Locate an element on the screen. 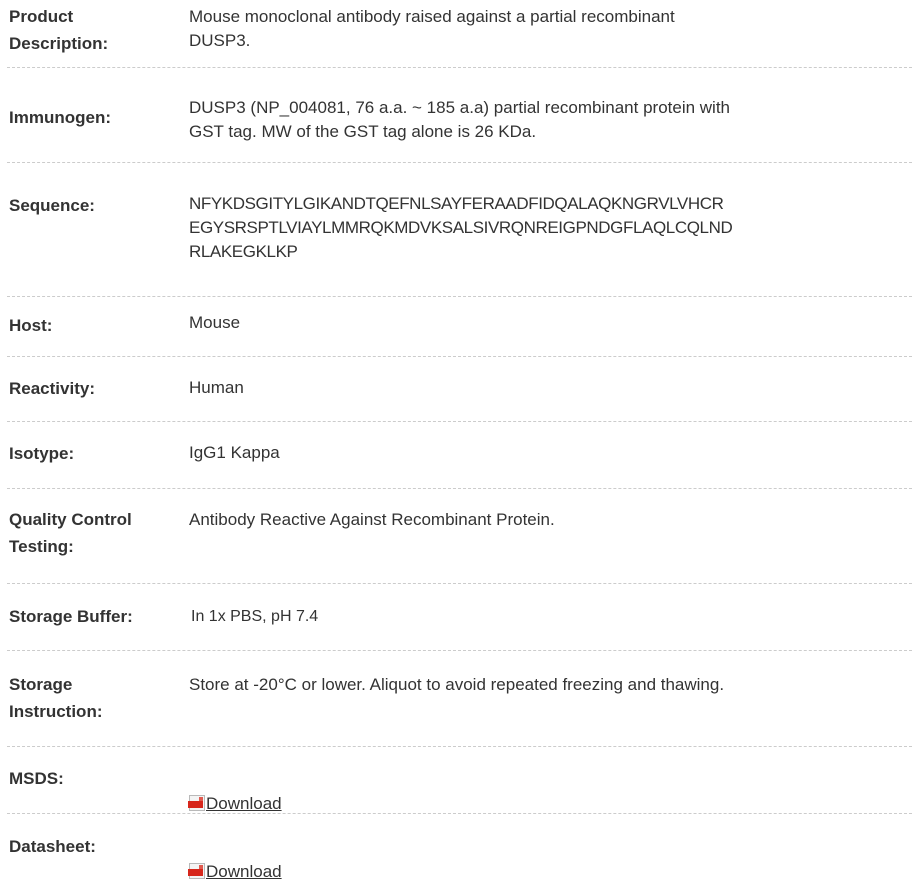 This screenshot has height=884, width=918. reactivity-value: Human is located at coordinates (216, 387).